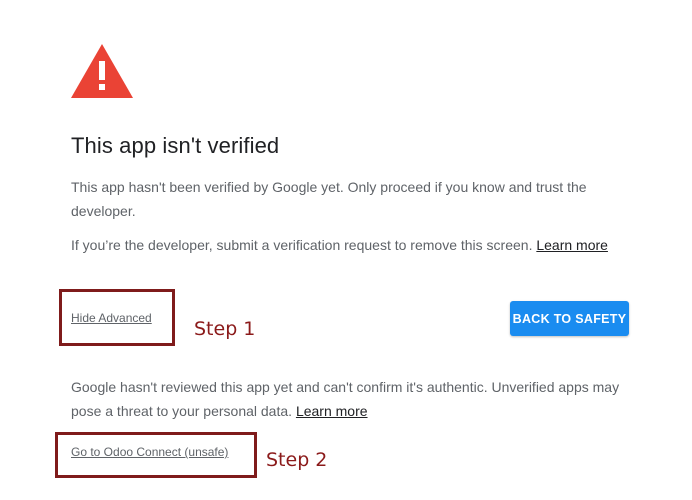  I want to click on learn-more-link: Learn more, so click(572, 245).